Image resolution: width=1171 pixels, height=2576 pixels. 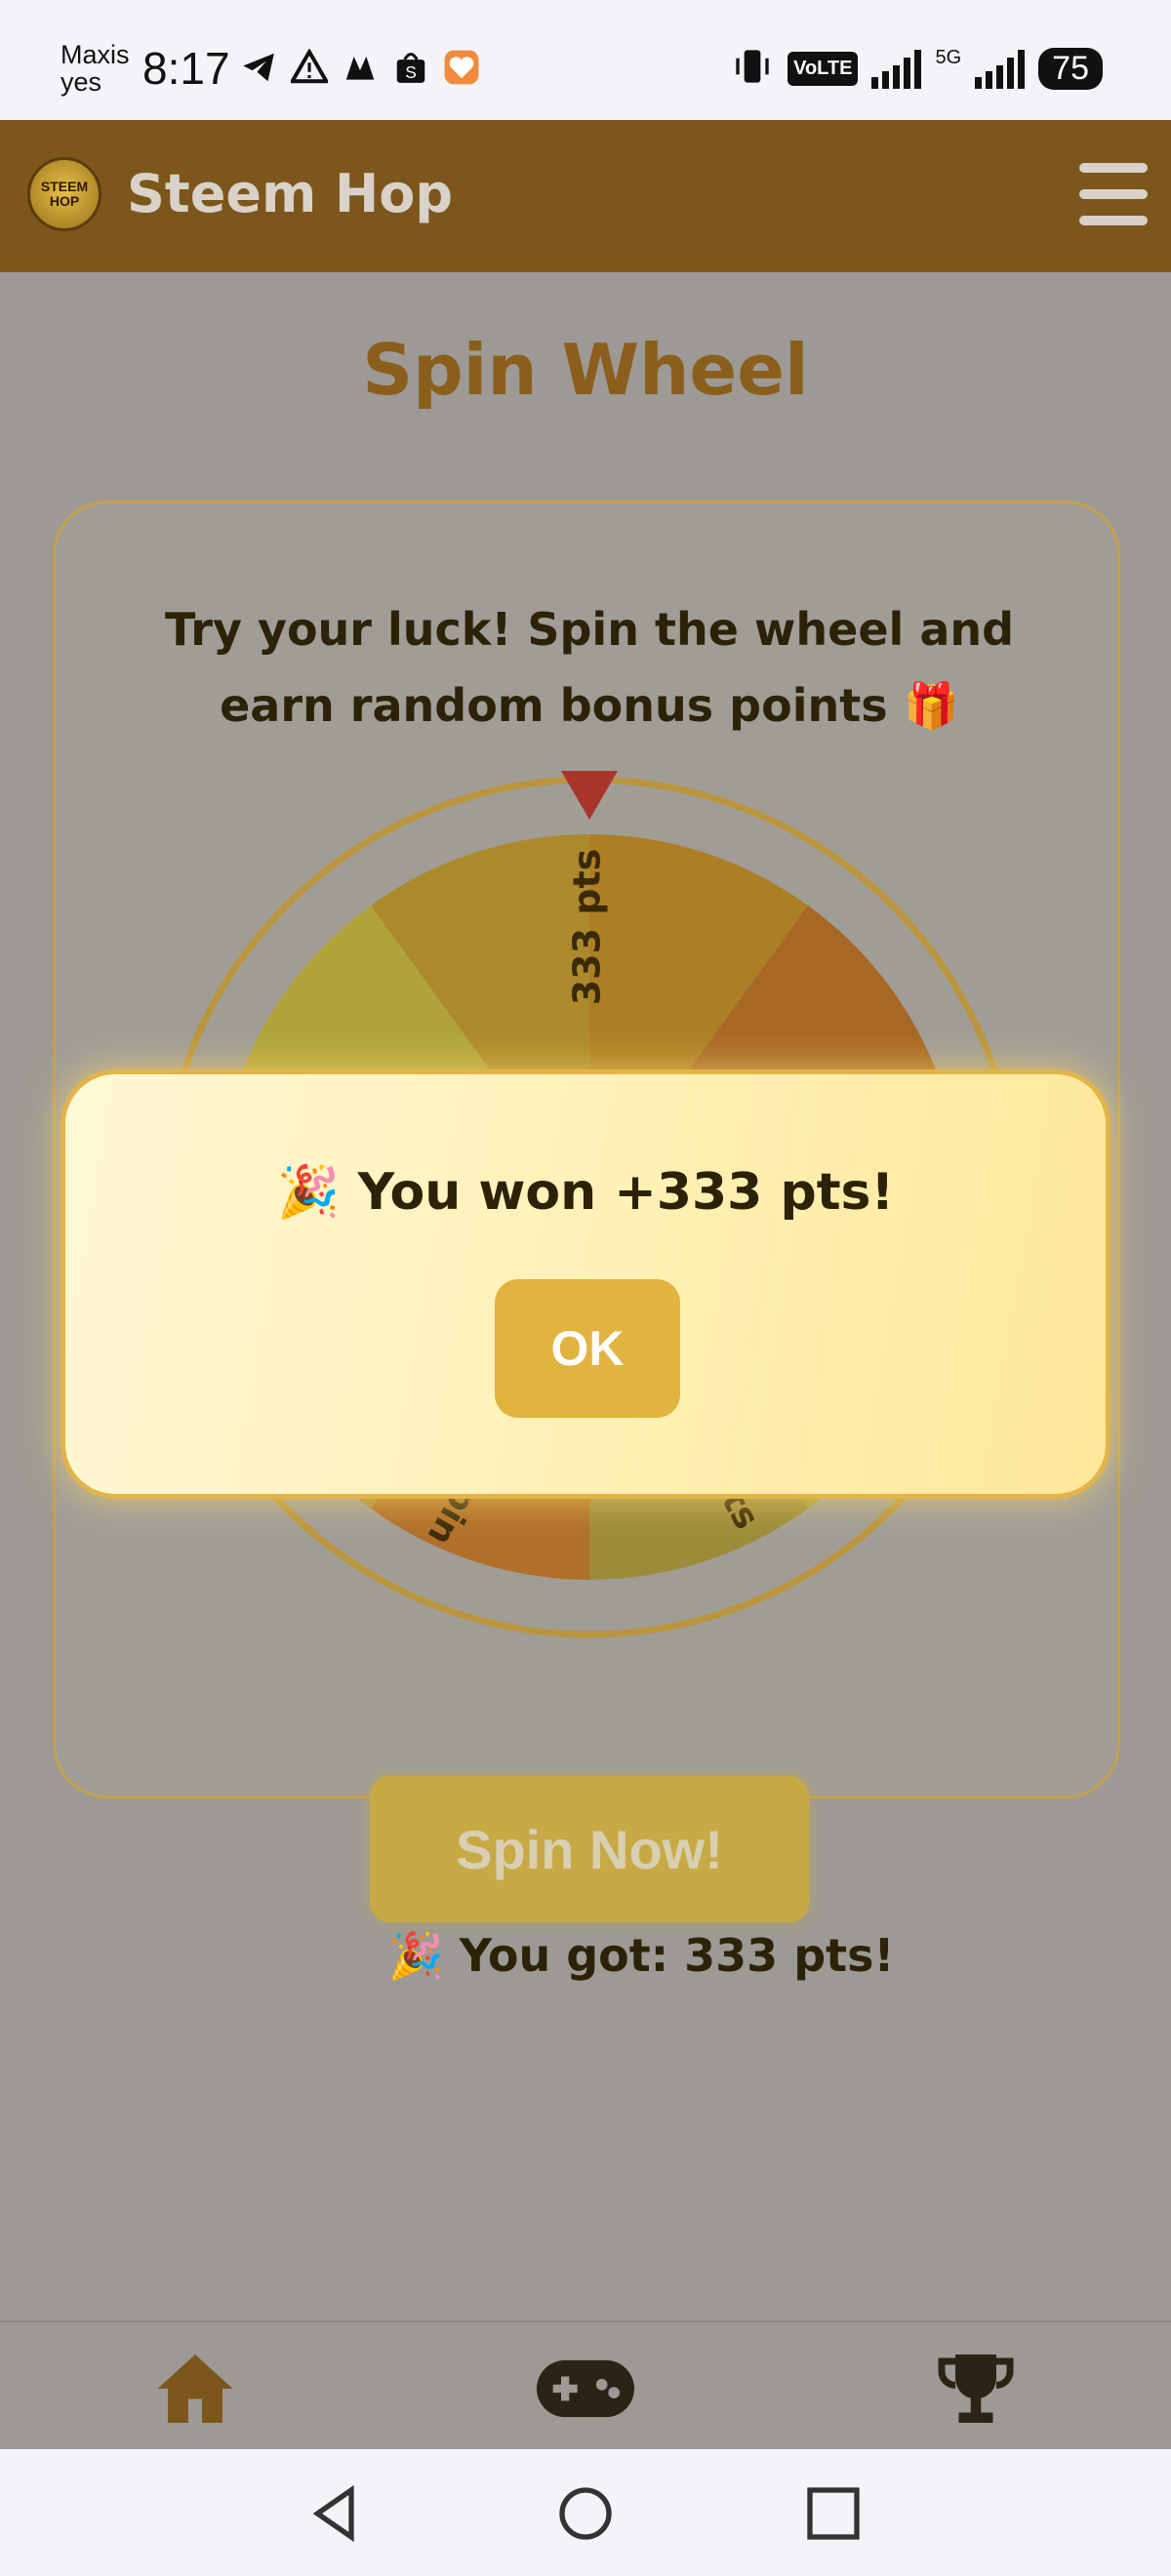 What do you see at coordinates (186, 68) in the screenshot?
I see `clock: 8:17` at bounding box center [186, 68].